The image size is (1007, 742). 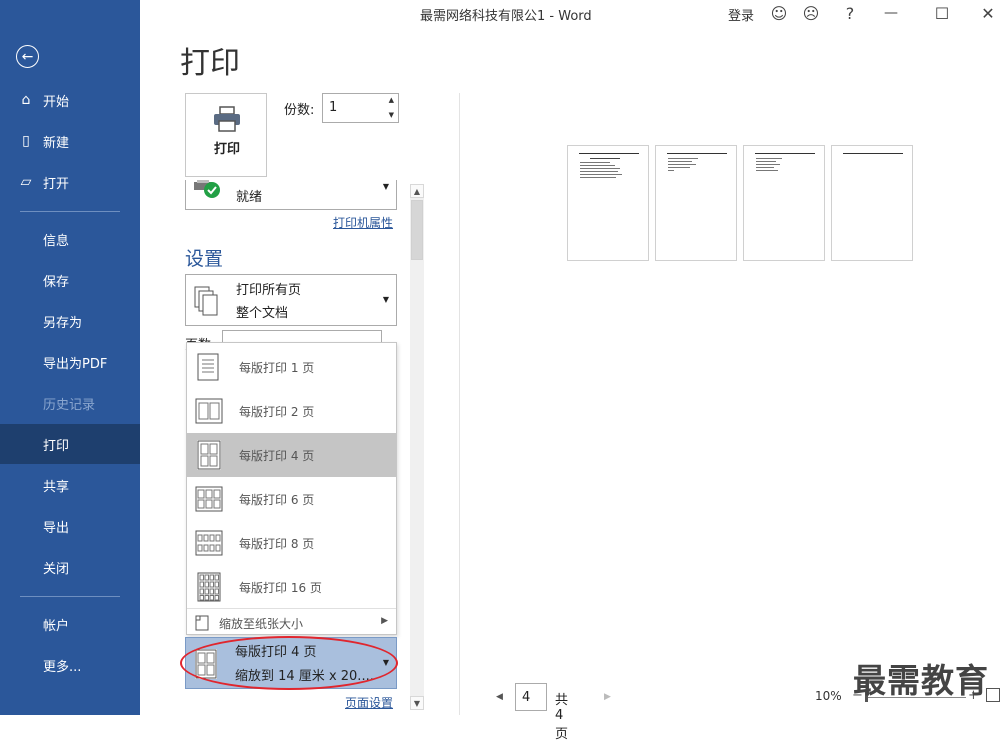 I want to click on window-title: 最需网络科技有限公1 - Word, so click(x=506, y=16).